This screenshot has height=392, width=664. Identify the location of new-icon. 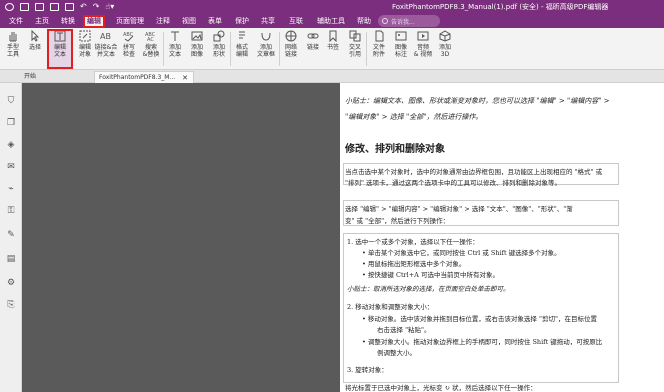
(69, 7).